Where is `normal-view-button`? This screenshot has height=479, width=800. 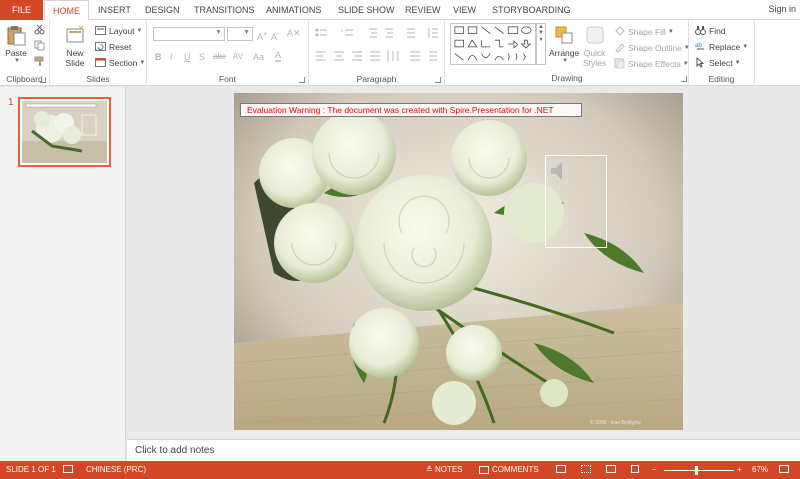
normal-view-button is located at coordinates (562, 469).